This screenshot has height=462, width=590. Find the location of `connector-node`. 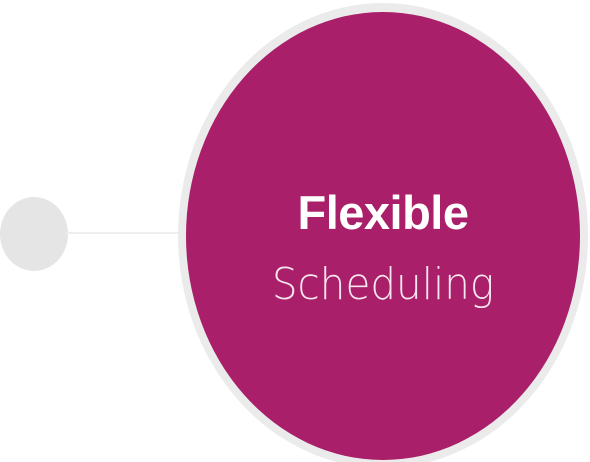

connector-node is located at coordinates (34, 234).